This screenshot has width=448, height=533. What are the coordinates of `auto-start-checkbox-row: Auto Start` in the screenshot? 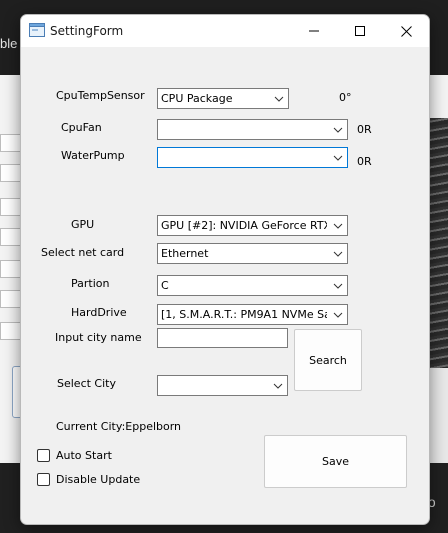 It's located at (74, 455).